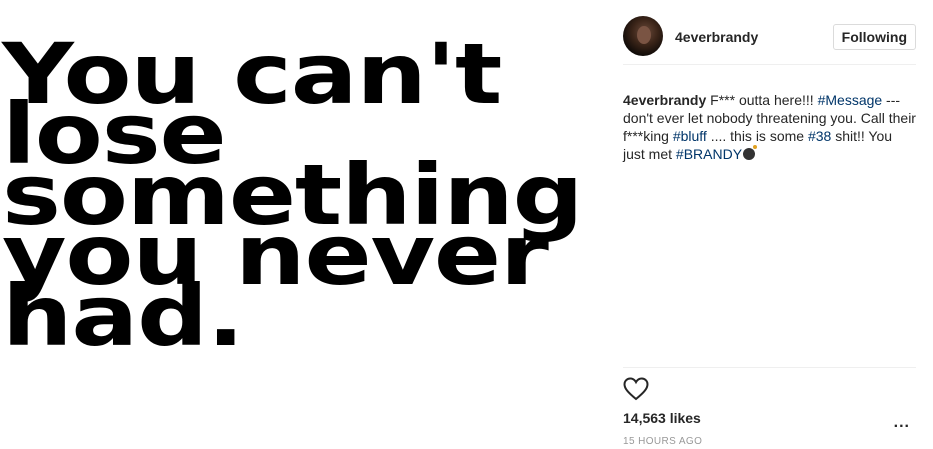  I want to click on avatar, so click(643, 36).